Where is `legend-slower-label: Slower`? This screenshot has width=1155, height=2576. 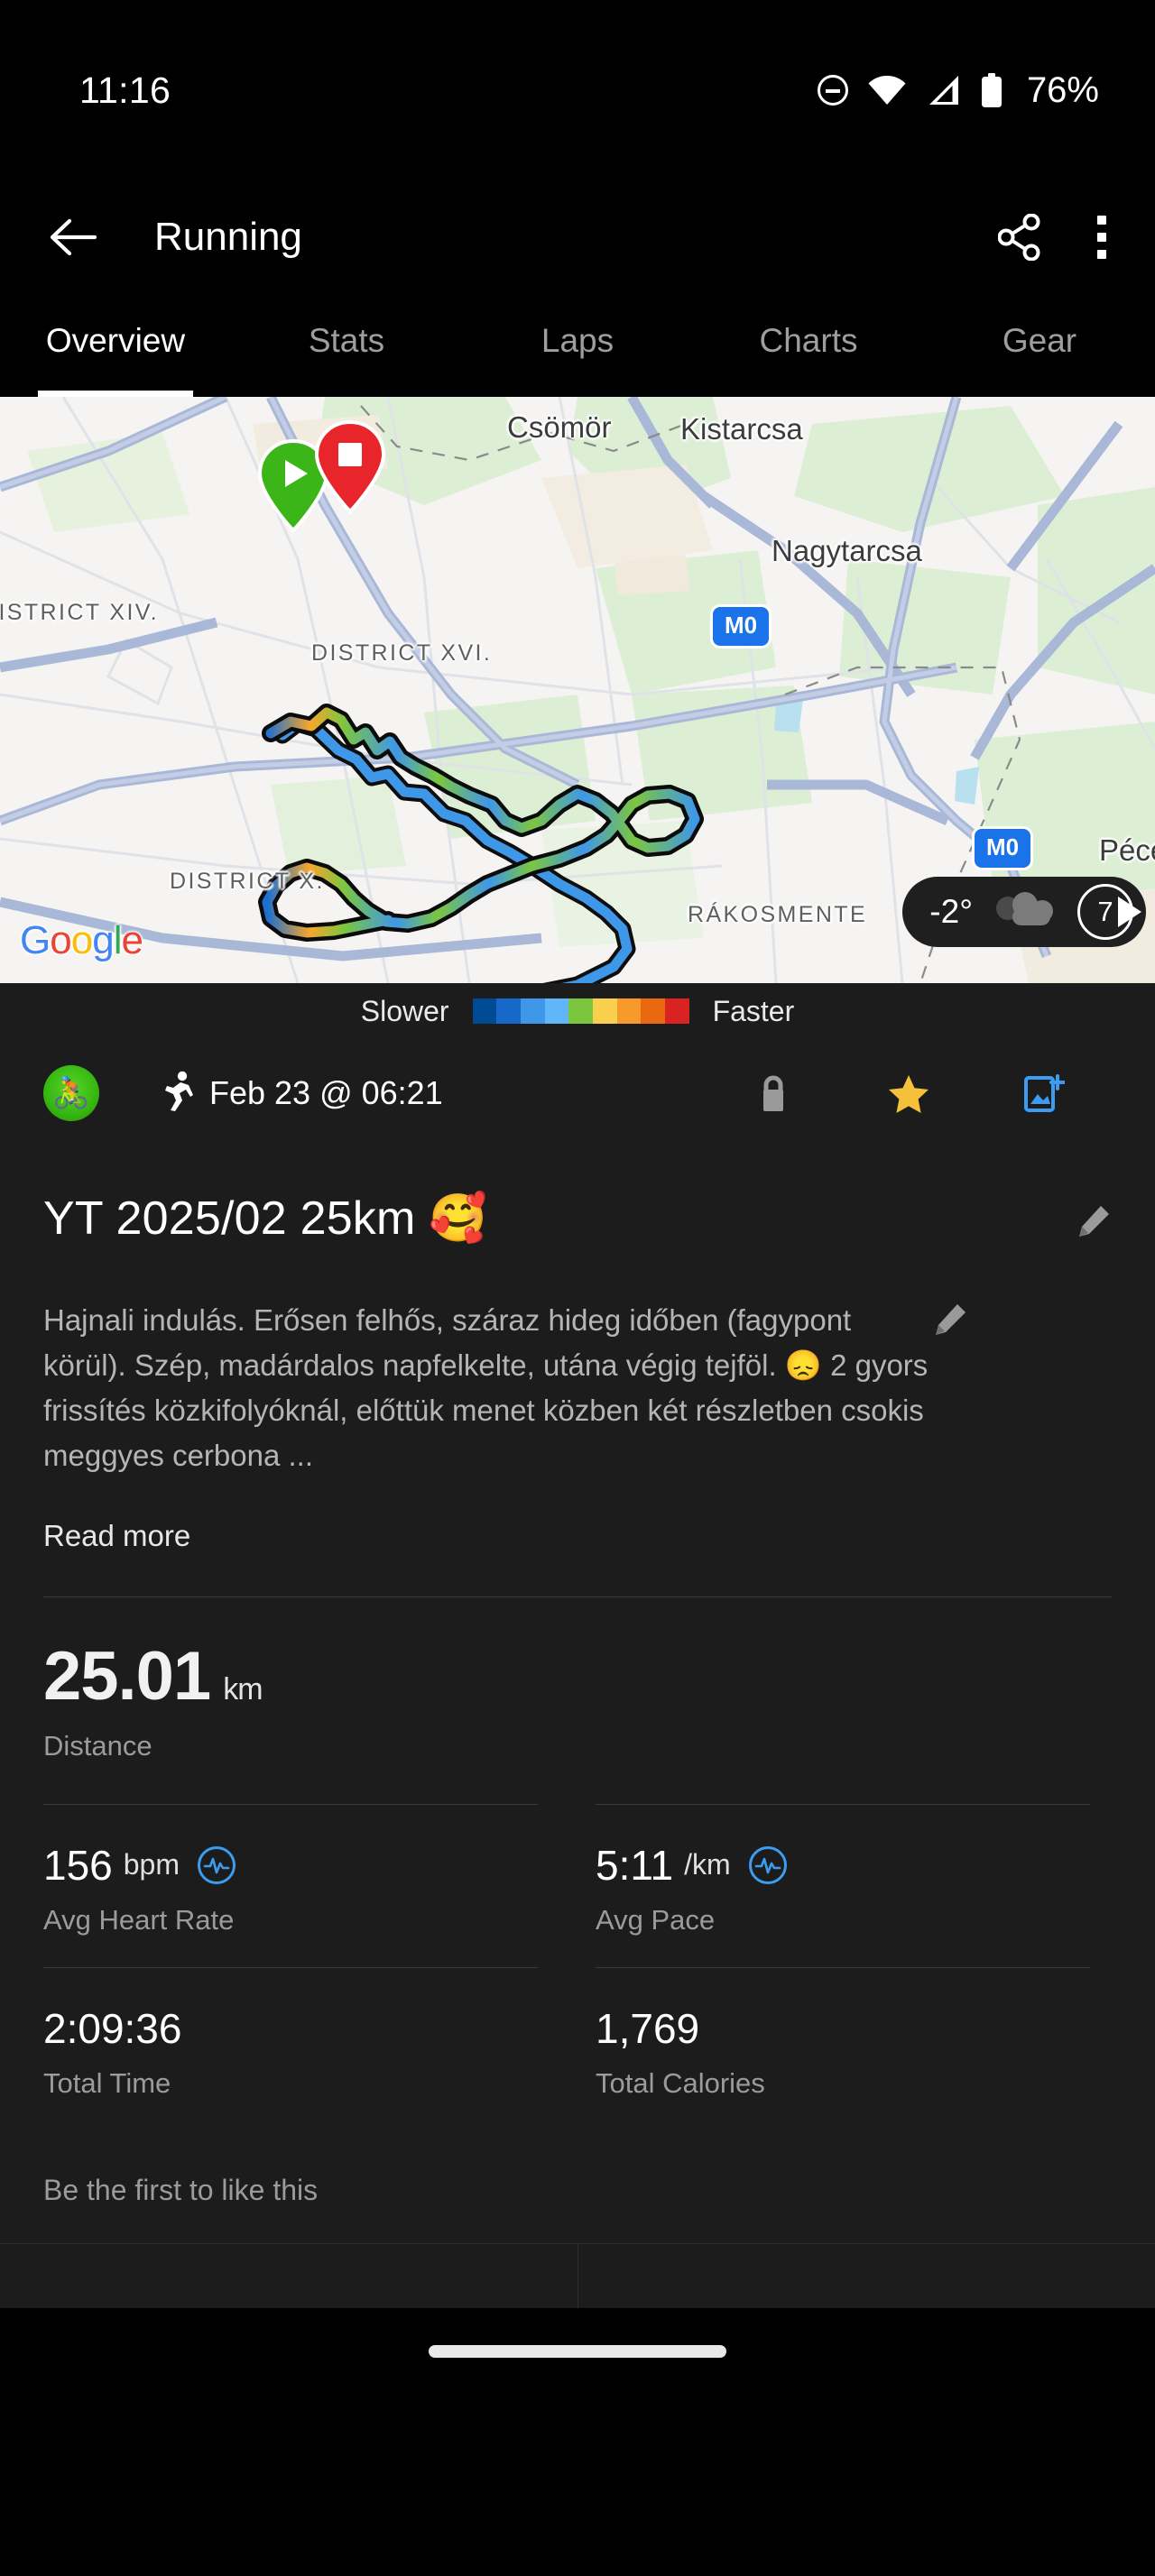
legend-slower-label: Slower is located at coordinates (404, 1011).